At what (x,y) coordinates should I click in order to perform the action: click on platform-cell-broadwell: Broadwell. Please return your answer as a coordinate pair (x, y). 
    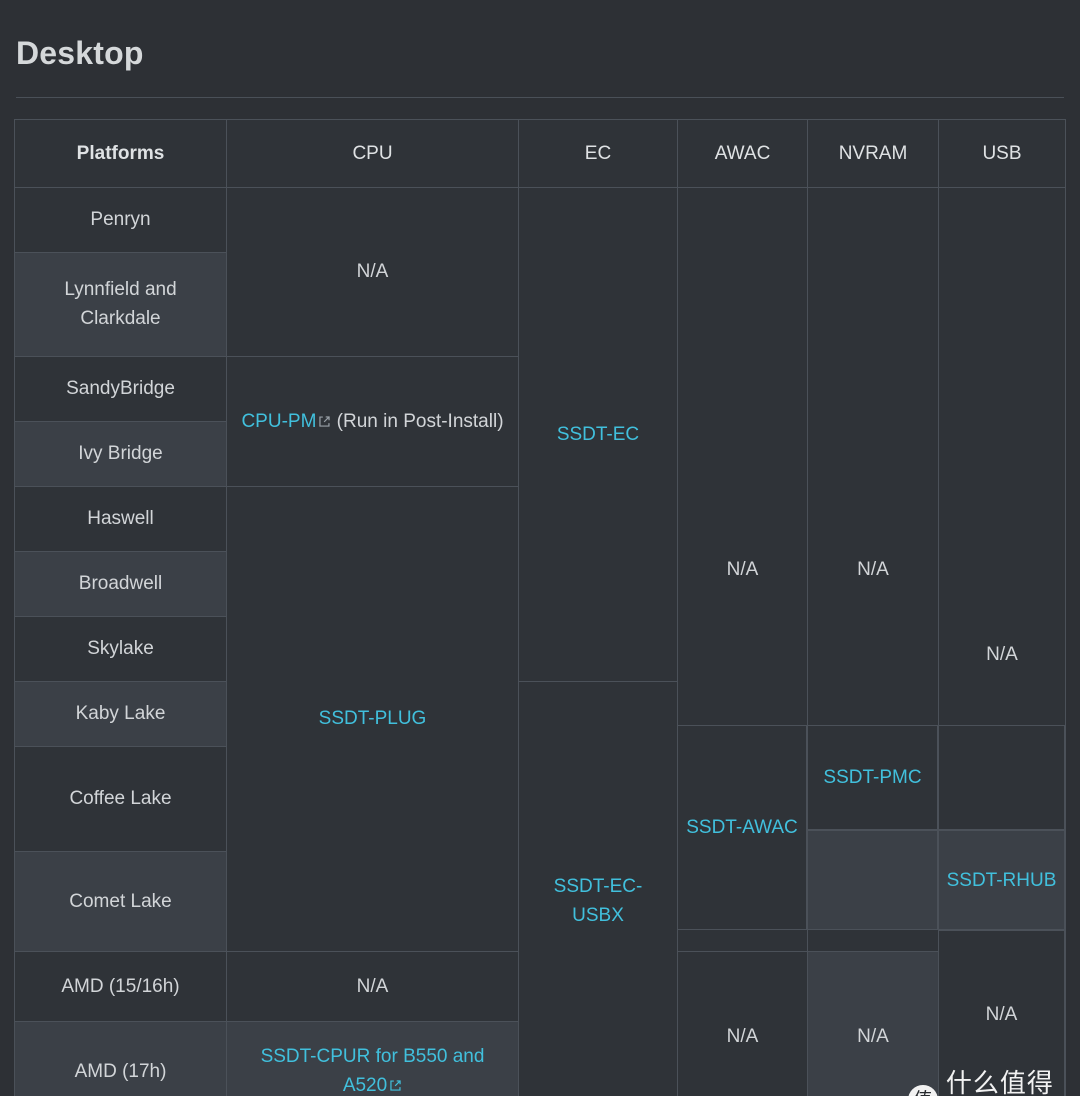
    Looking at the image, I should click on (120, 583).